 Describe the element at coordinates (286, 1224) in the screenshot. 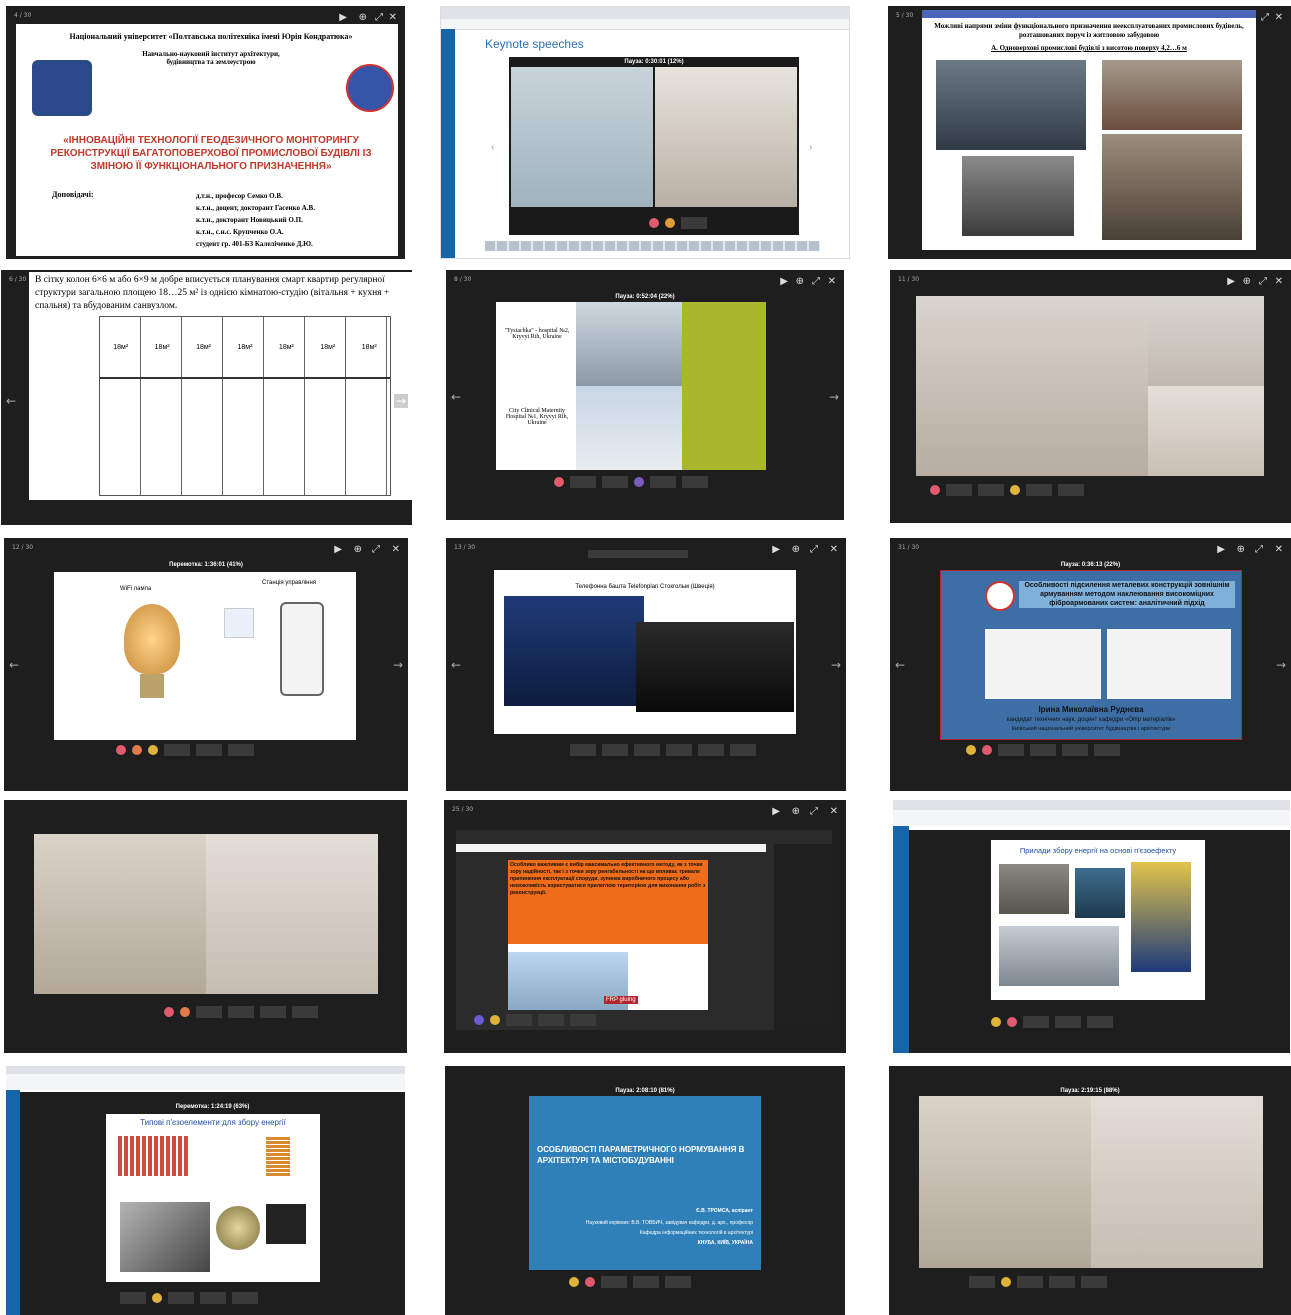

I see `black-chip-photo` at that location.